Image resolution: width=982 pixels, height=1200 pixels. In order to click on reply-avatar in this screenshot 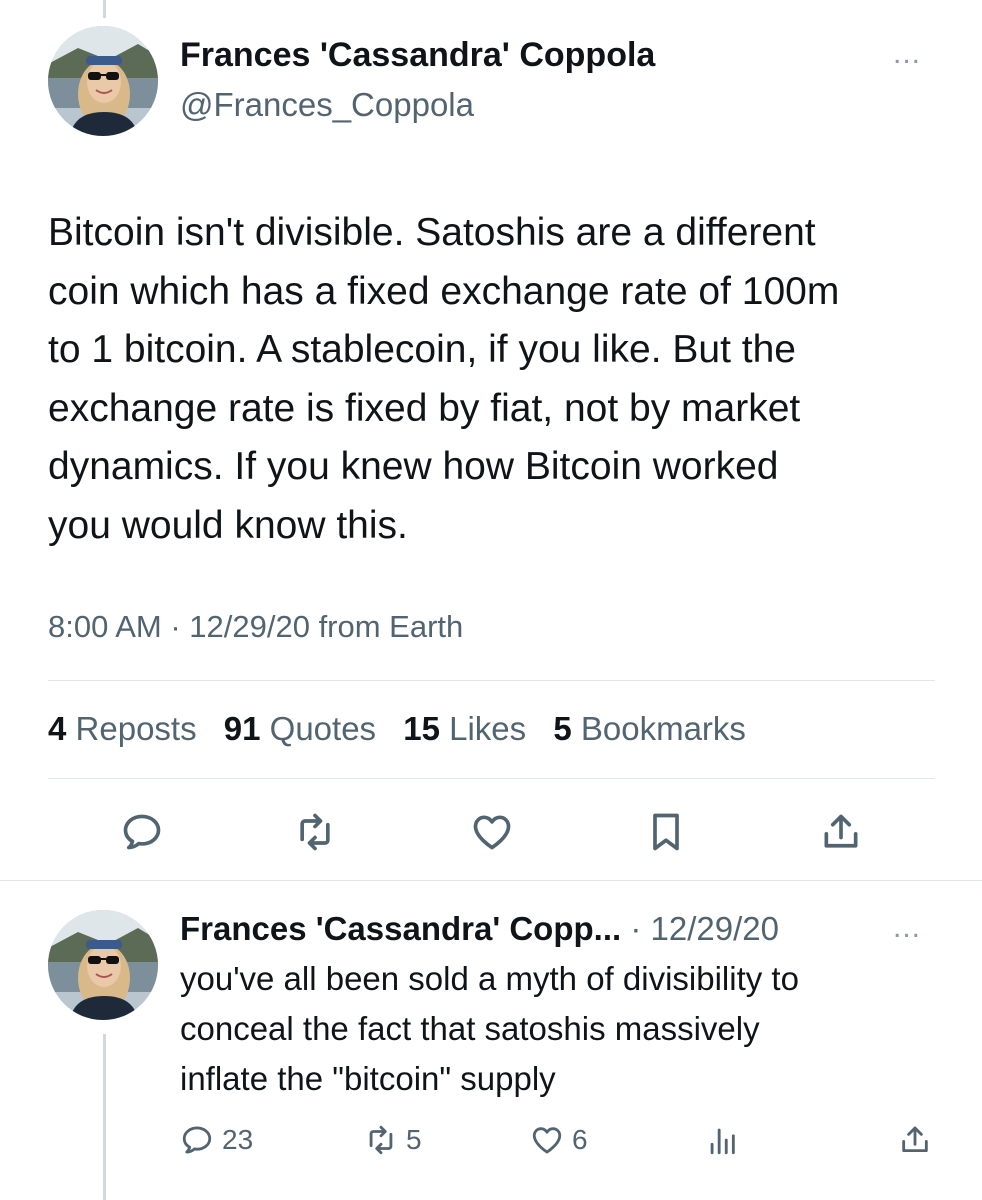, I will do `click(103, 965)`.